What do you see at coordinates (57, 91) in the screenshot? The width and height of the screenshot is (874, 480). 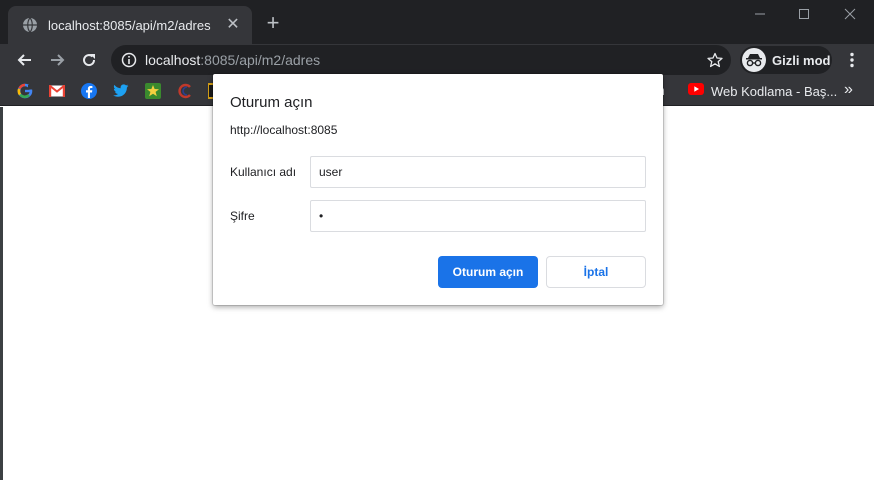 I see `gmail-icon` at bounding box center [57, 91].